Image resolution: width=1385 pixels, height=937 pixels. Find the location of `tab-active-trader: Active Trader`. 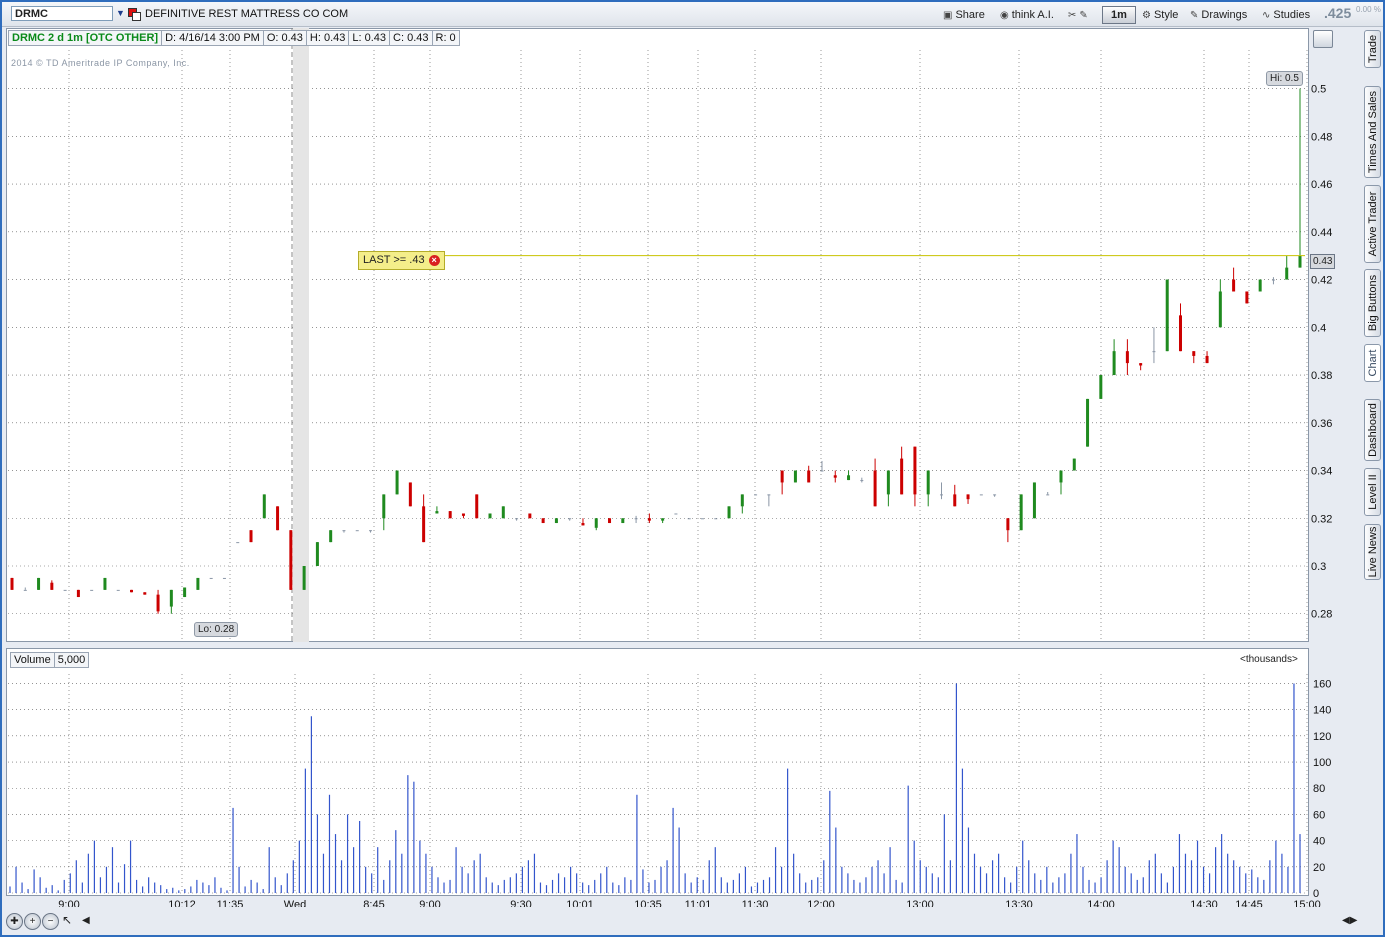

tab-active-trader: Active Trader is located at coordinates (1372, 224).